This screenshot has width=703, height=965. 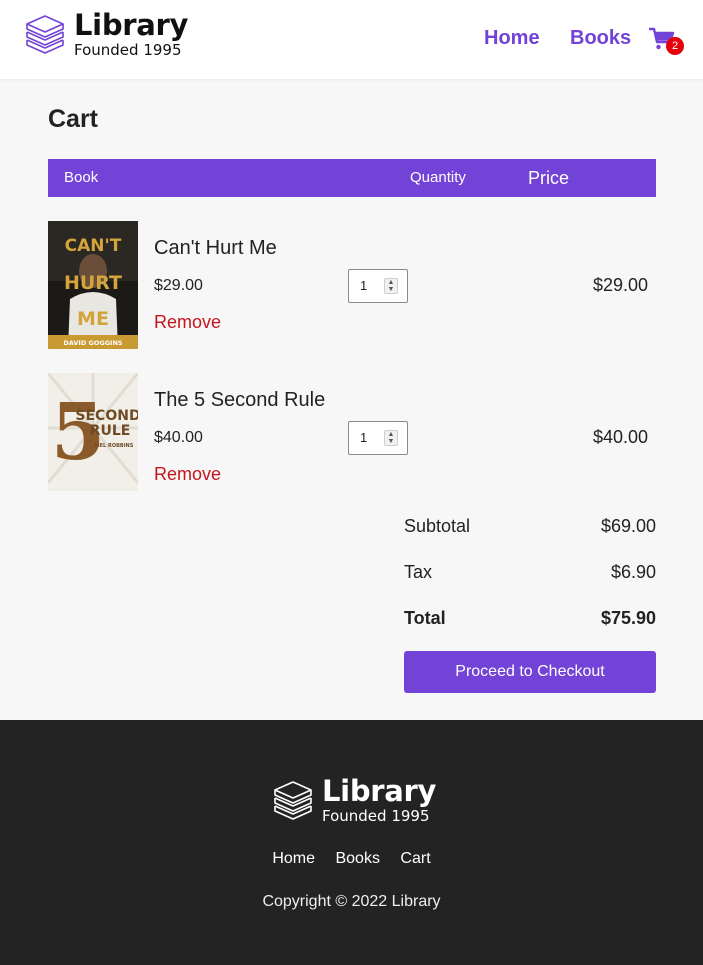 What do you see at coordinates (530, 672) in the screenshot?
I see `checkout-button: Proceed to Checkout` at bounding box center [530, 672].